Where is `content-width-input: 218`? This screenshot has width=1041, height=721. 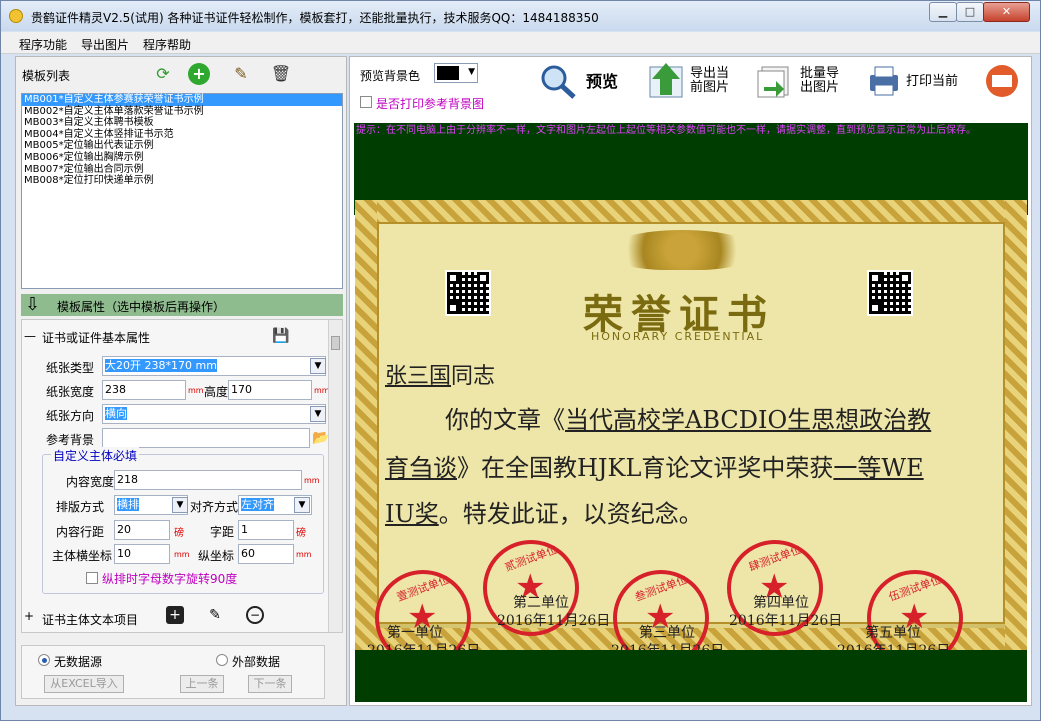
content-width-input: 218 is located at coordinates (208, 480).